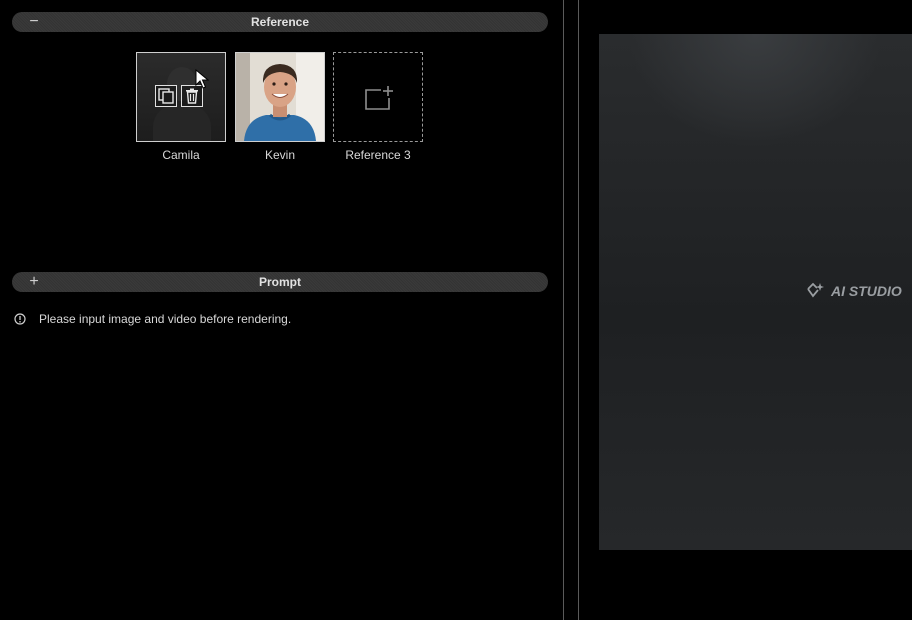 The width and height of the screenshot is (912, 620). Describe the element at coordinates (181, 97) in the screenshot. I see `reference-thumbnail-camila` at that location.